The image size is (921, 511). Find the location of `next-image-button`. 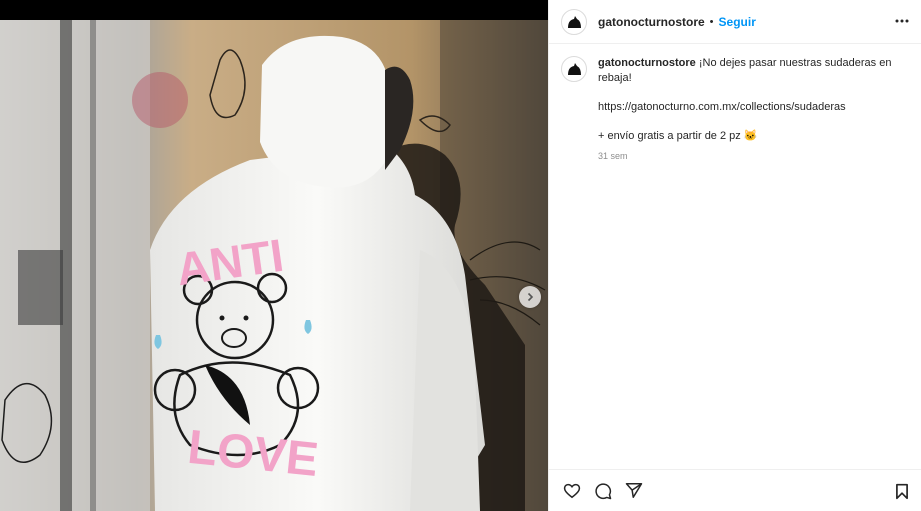

next-image-button is located at coordinates (530, 297).